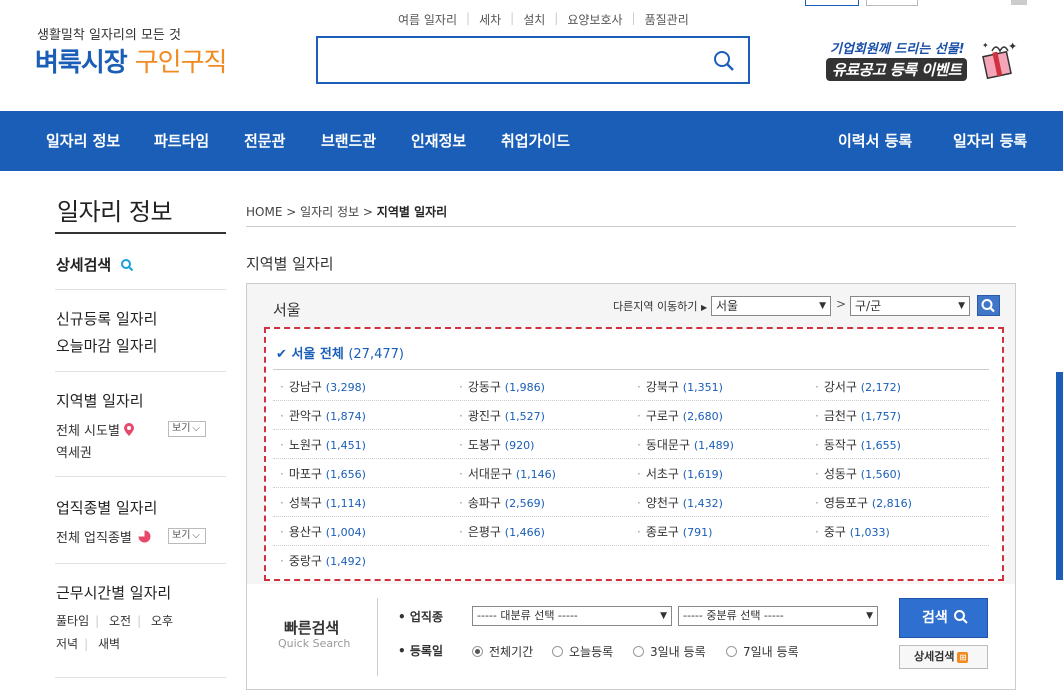 This screenshot has height=698, width=1063. Describe the element at coordinates (667, 19) in the screenshot. I see `quick-link: 품질관리` at that location.